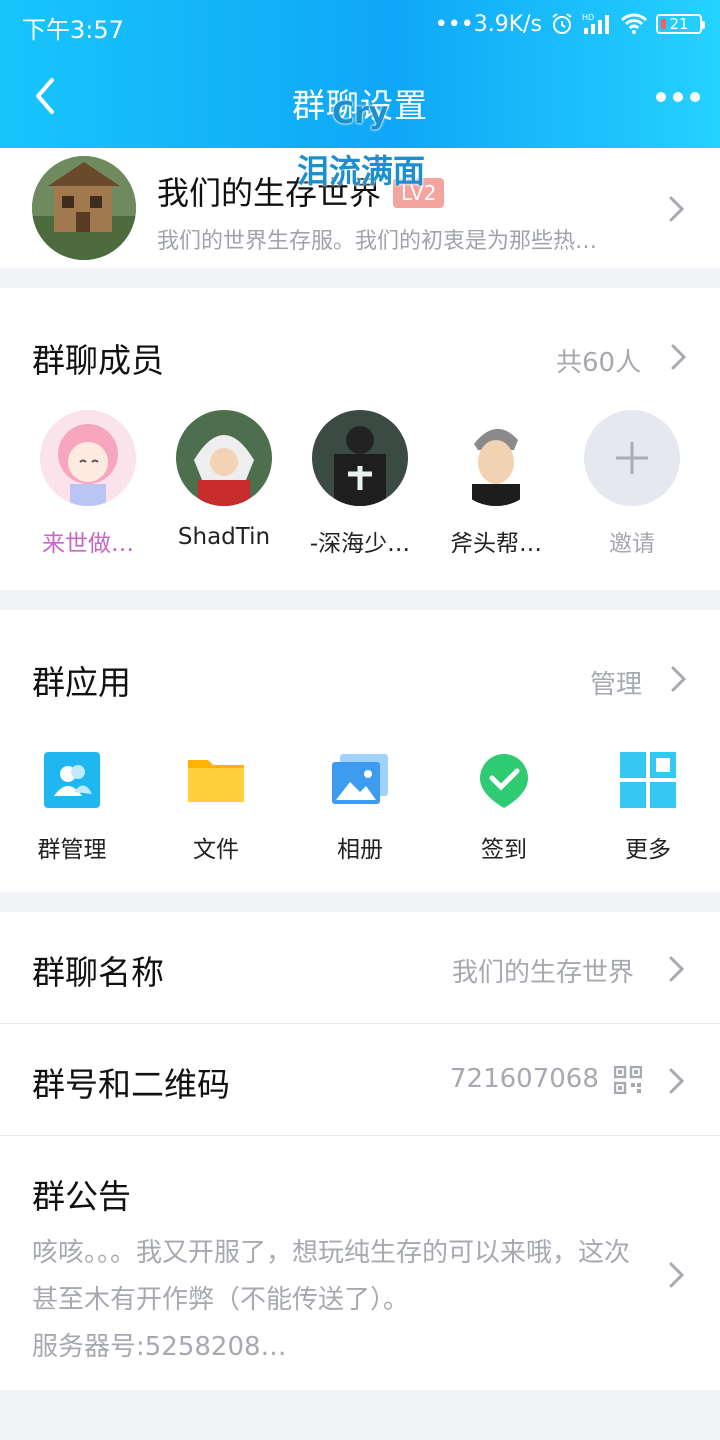 This screenshot has width=720, height=1440. What do you see at coordinates (616, 682) in the screenshot?
I see `manage-link: 管理` at bounding box center [616, 682].